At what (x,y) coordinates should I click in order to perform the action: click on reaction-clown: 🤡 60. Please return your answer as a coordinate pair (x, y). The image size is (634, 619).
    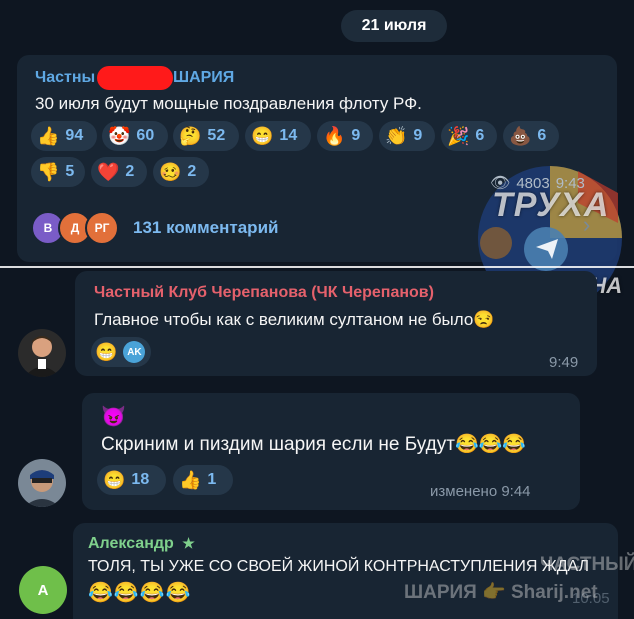
    Looking at the image, I should click on (135, 136).